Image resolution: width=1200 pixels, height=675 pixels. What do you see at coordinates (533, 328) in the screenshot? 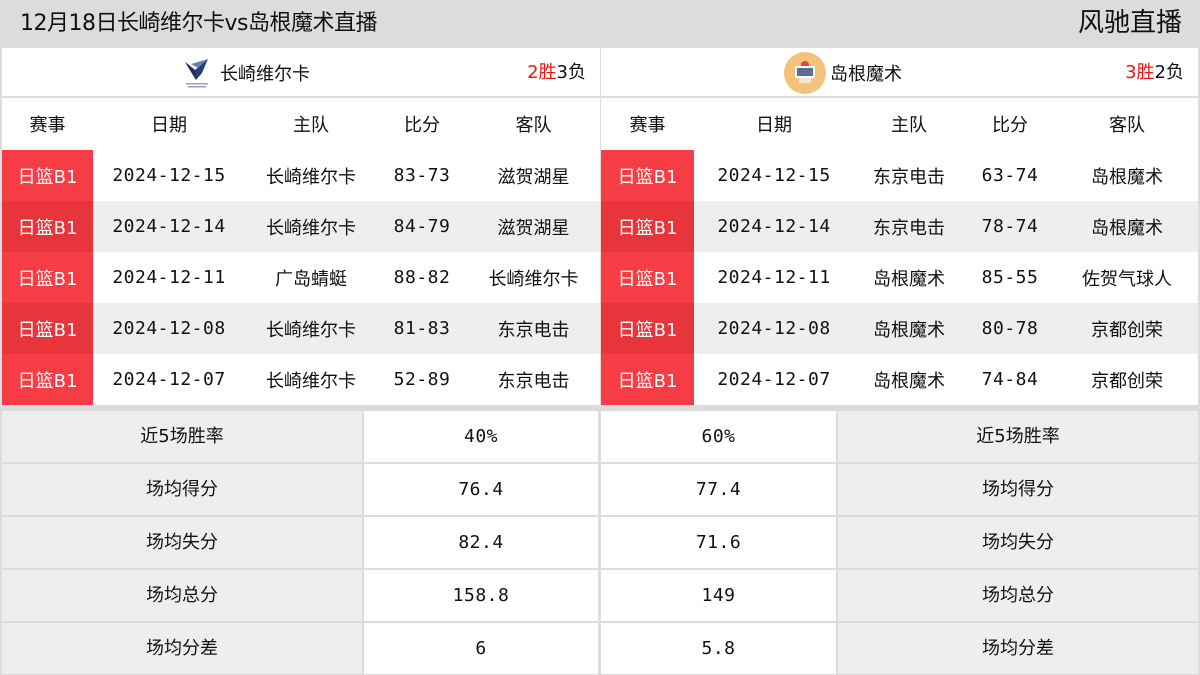
I see `away-team: 东京电击` at bounding box center [533, 328].